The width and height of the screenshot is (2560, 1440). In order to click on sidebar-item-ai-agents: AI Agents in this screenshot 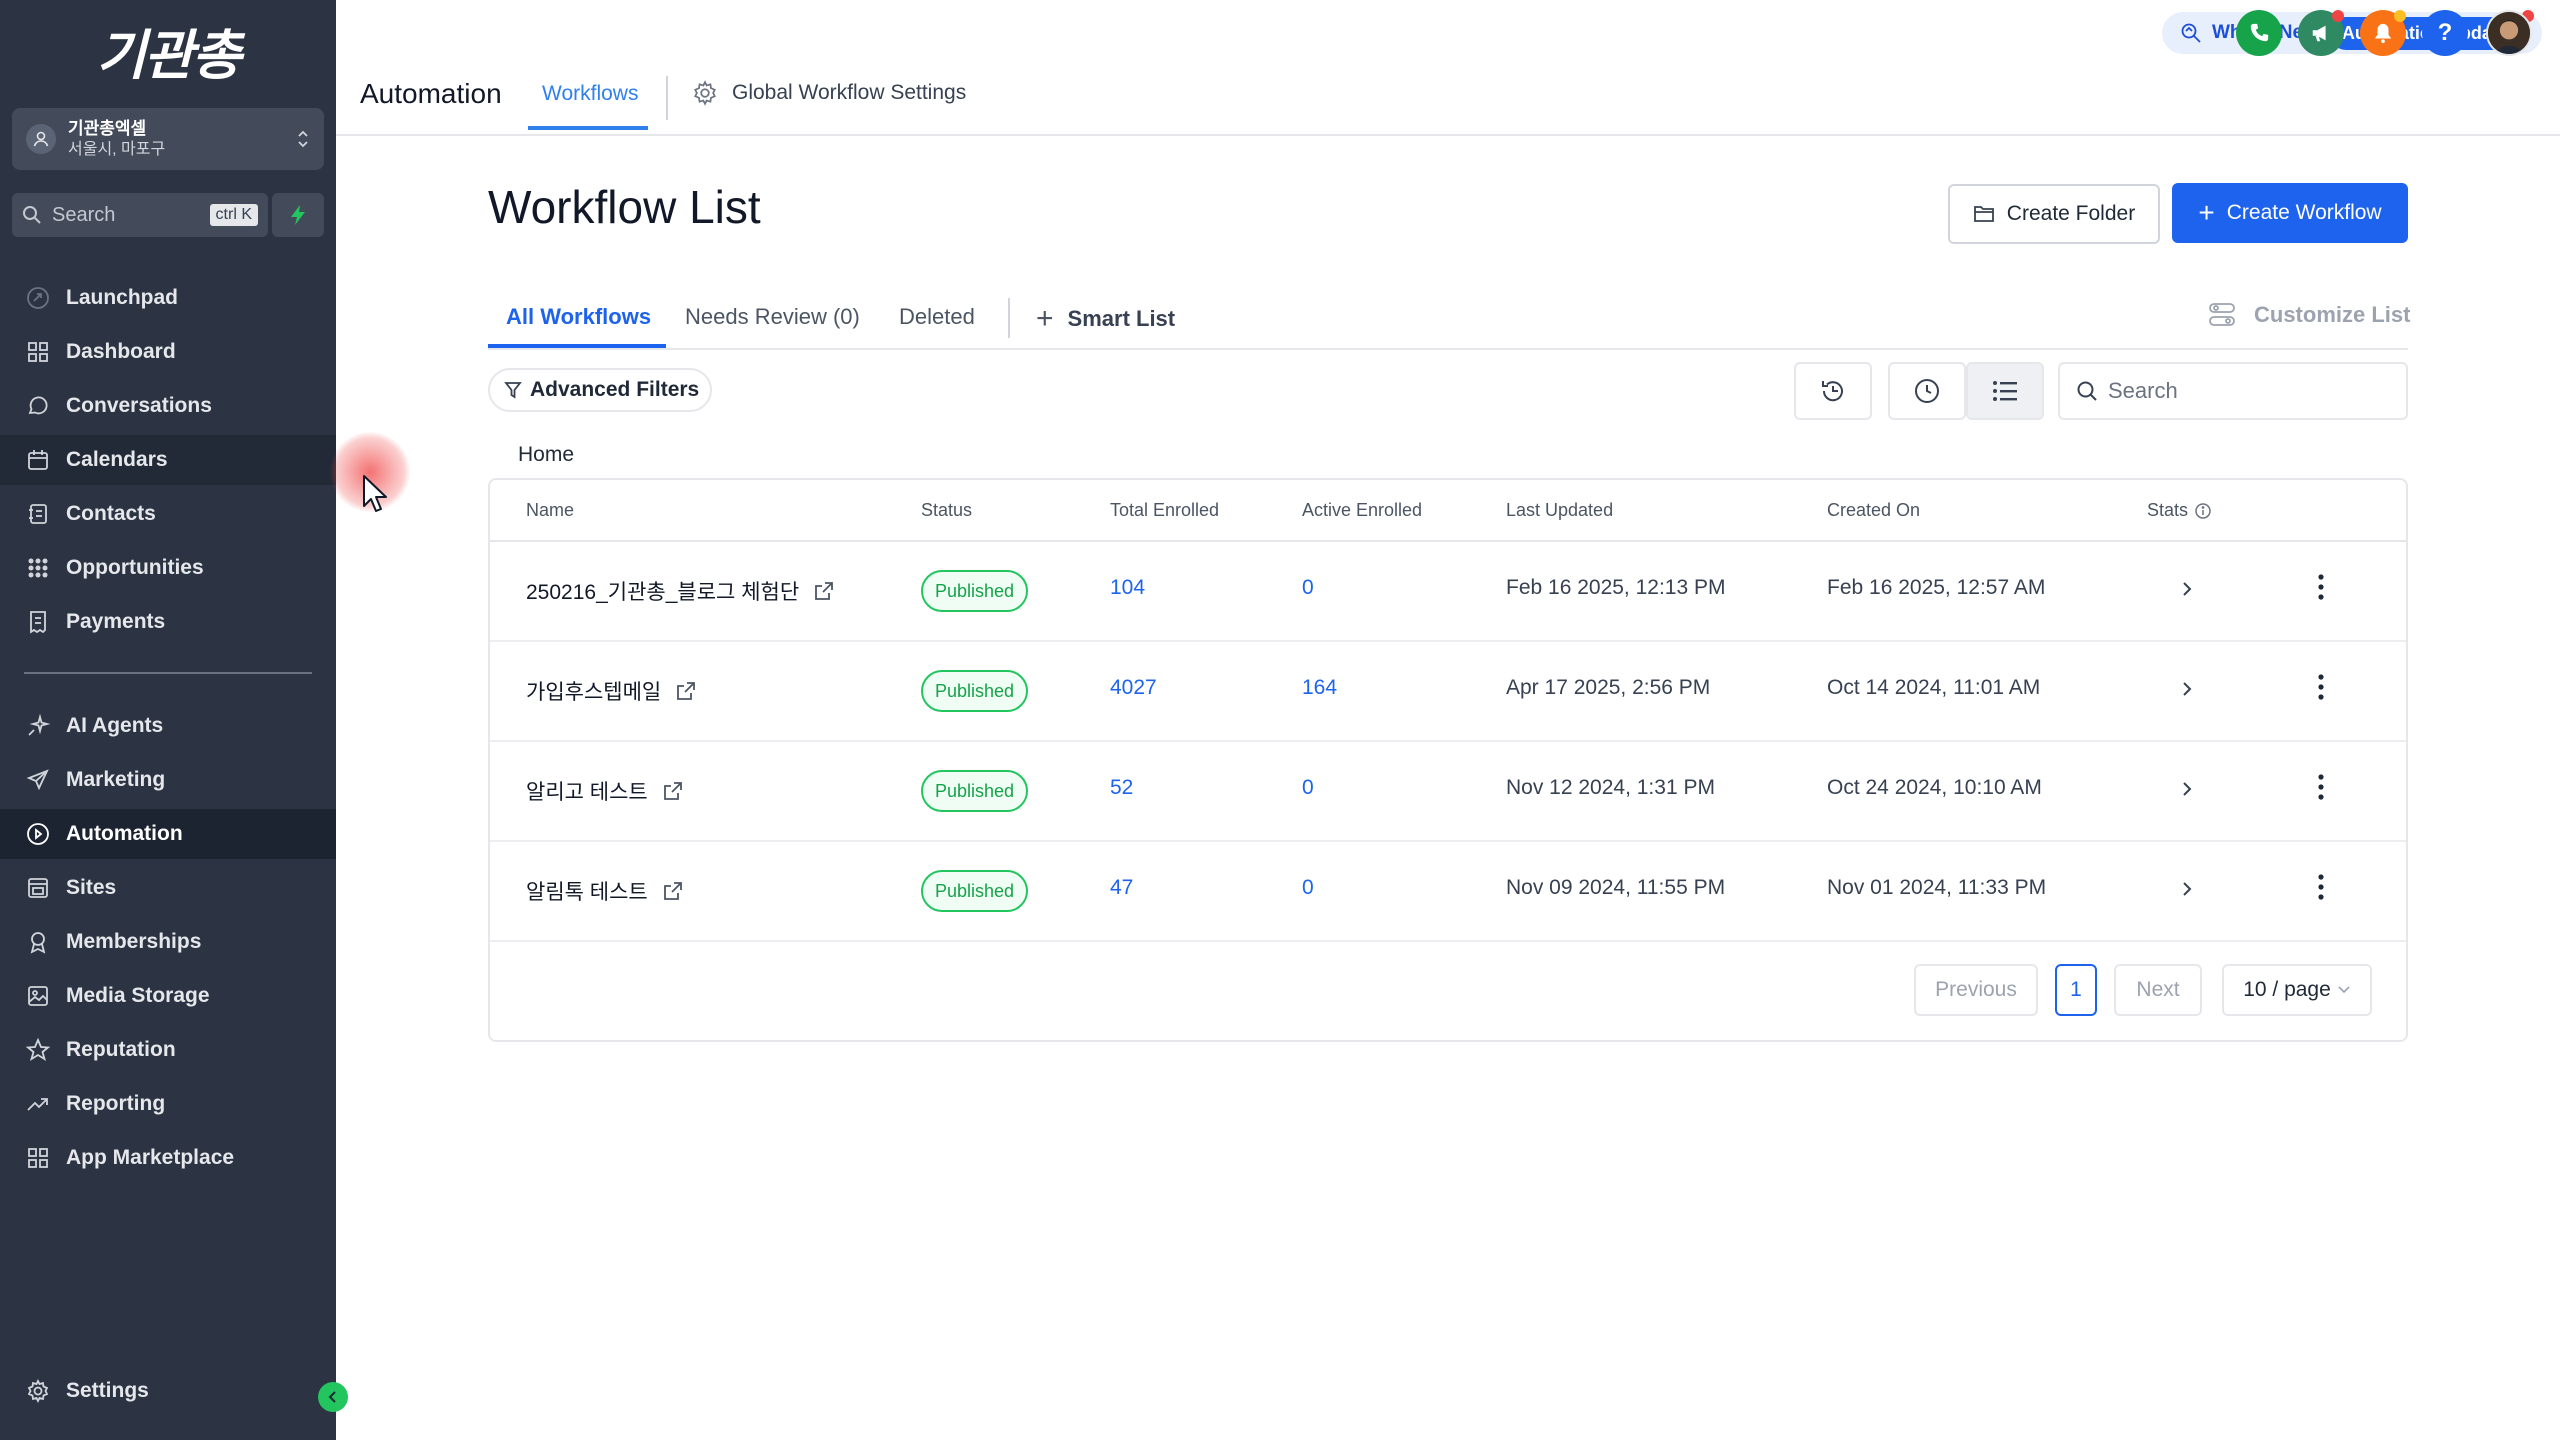, I will do `click(168, 726)`.